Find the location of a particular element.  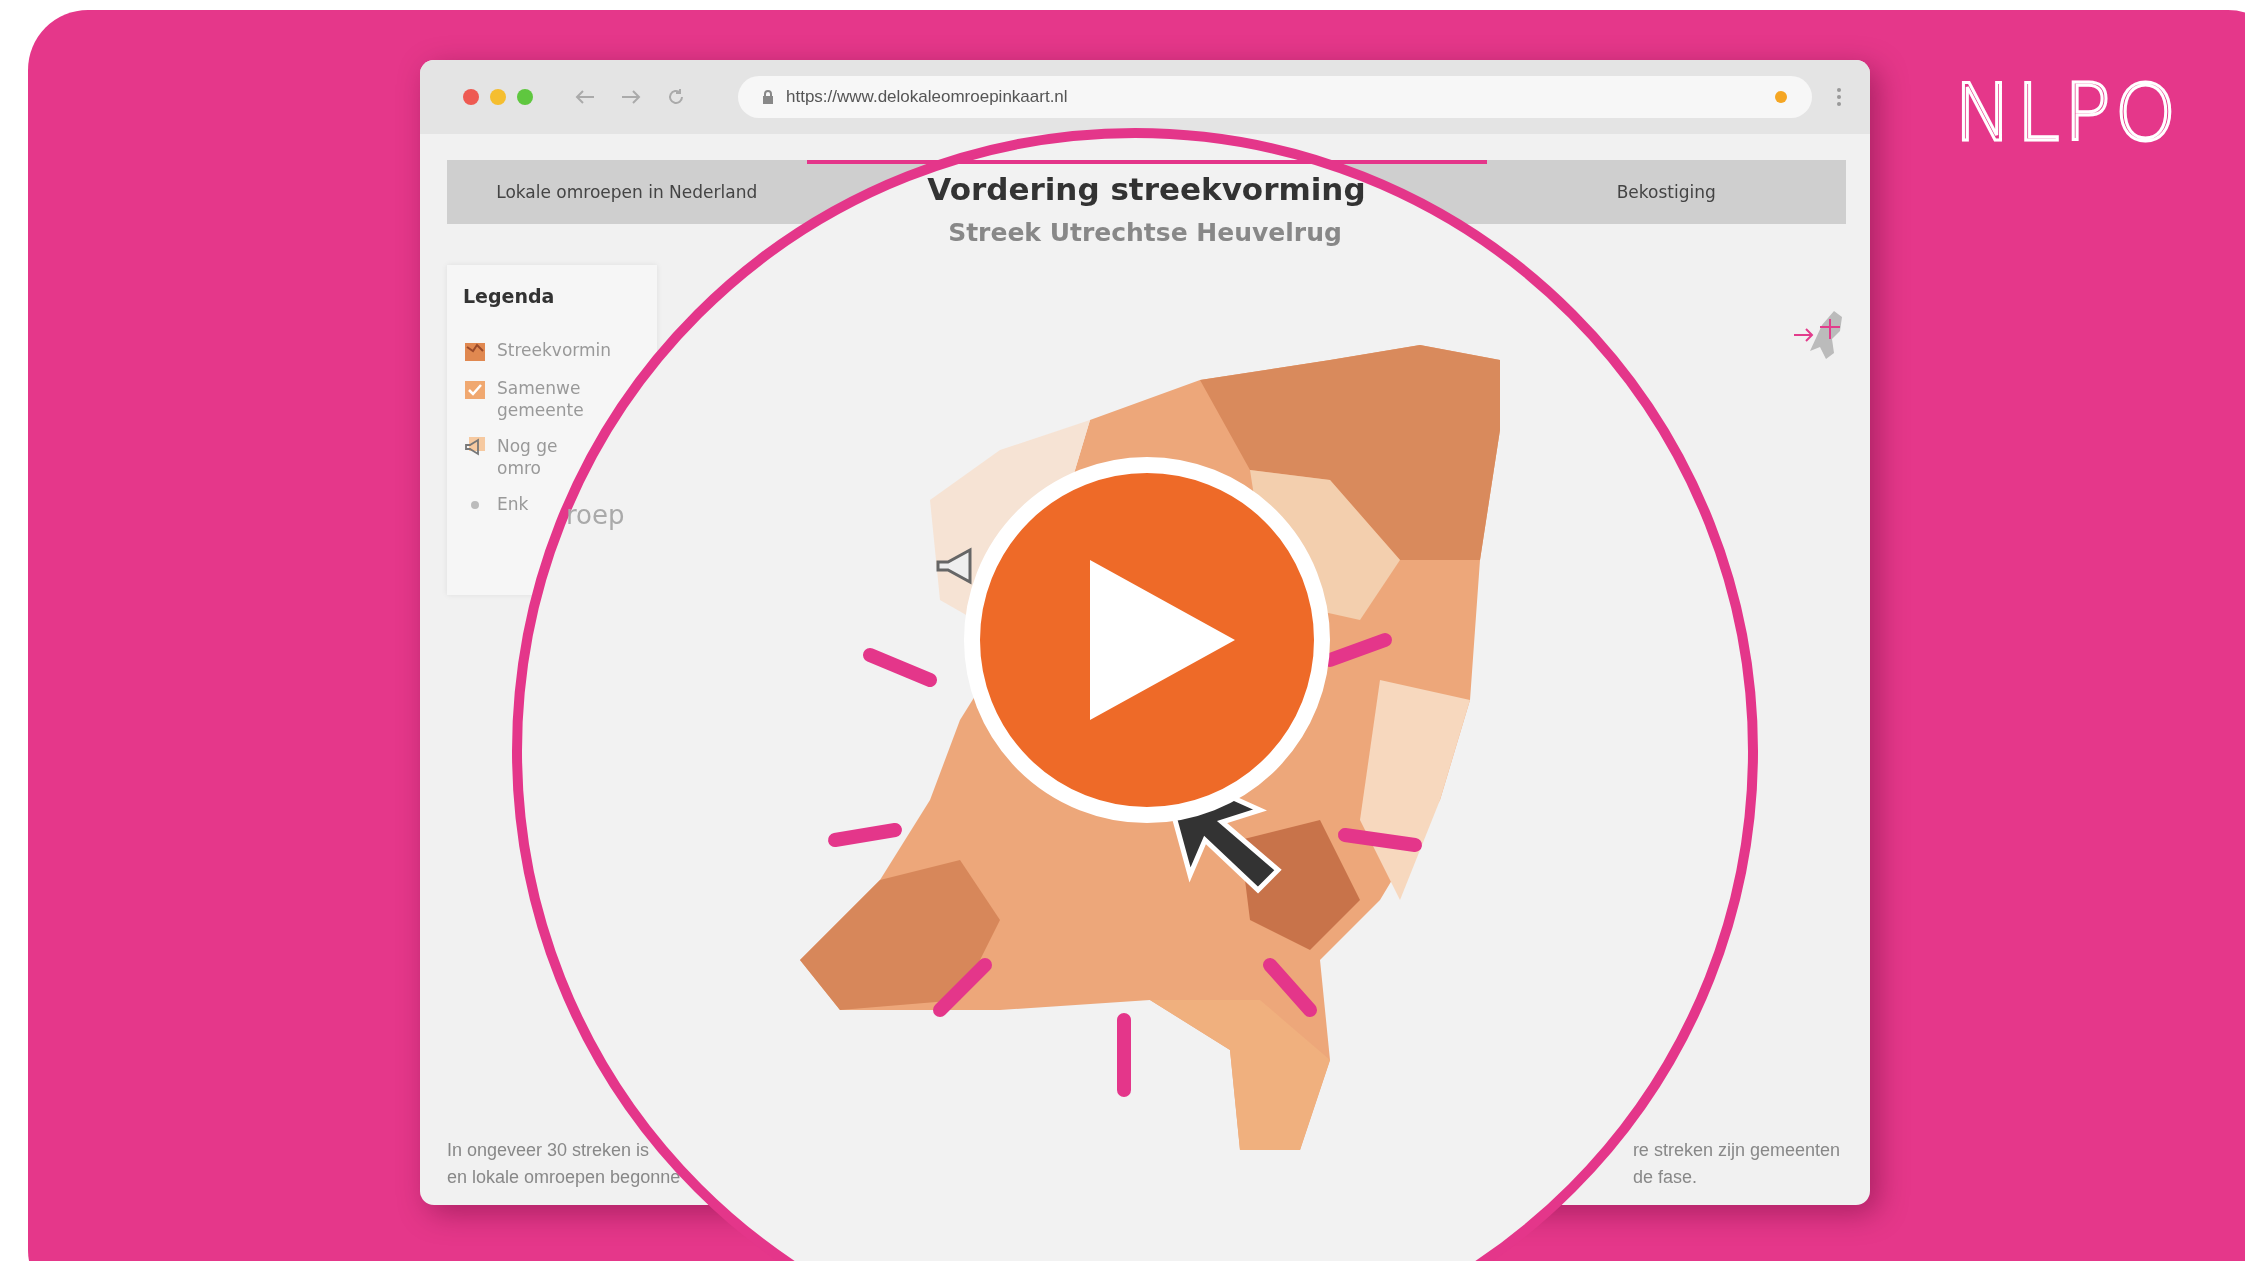

legend-label: gemeente is located at coordinates (540, 410).